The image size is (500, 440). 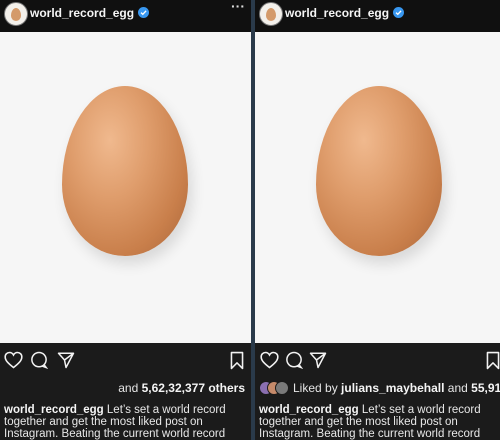 I want to click on post-header: world_record_egg ···, so click(x=125, y=16).